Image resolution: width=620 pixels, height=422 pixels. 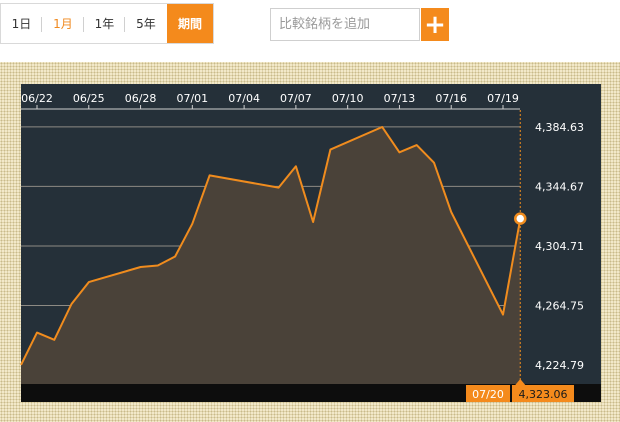 I want to click on latest-point-marker, so click(x=520, y=218).